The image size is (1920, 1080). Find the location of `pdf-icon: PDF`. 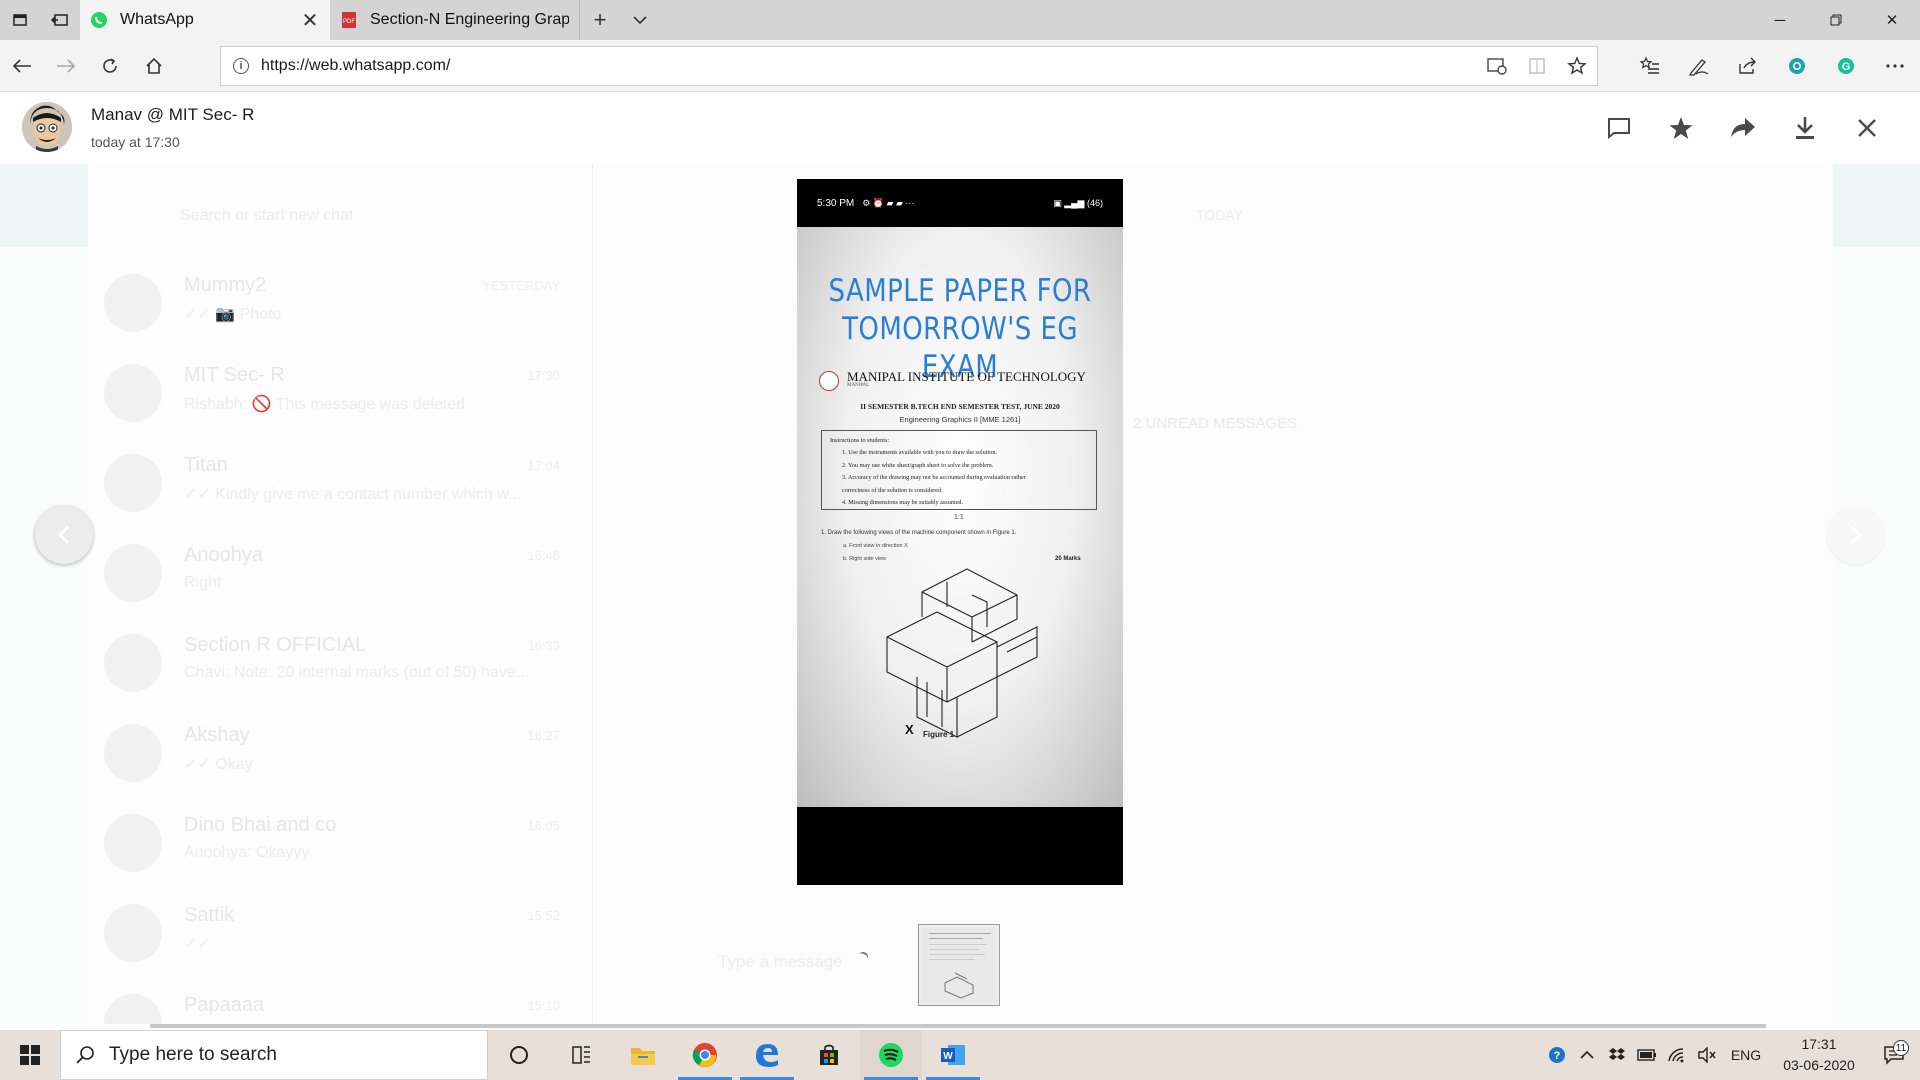

pdf-icon: PDF is located at coordinates (349, 20).